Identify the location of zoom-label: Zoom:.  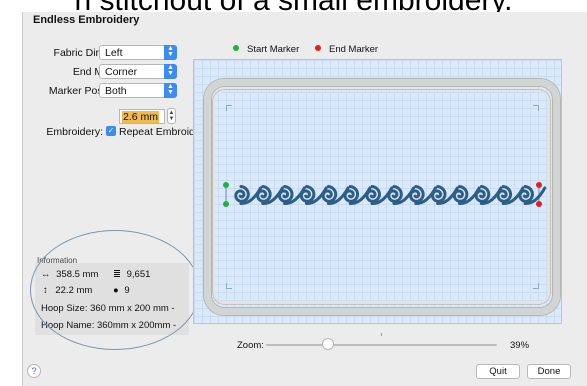
(250, 345).